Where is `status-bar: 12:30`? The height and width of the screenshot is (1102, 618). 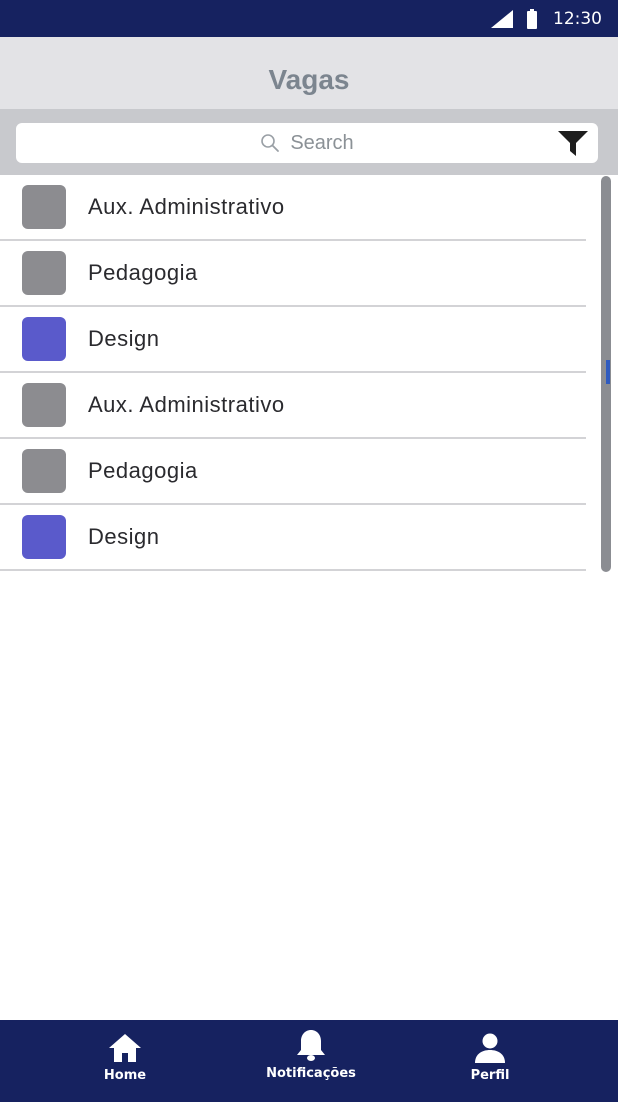 status-bar: 12:30 is located at coordinates (309, 18).